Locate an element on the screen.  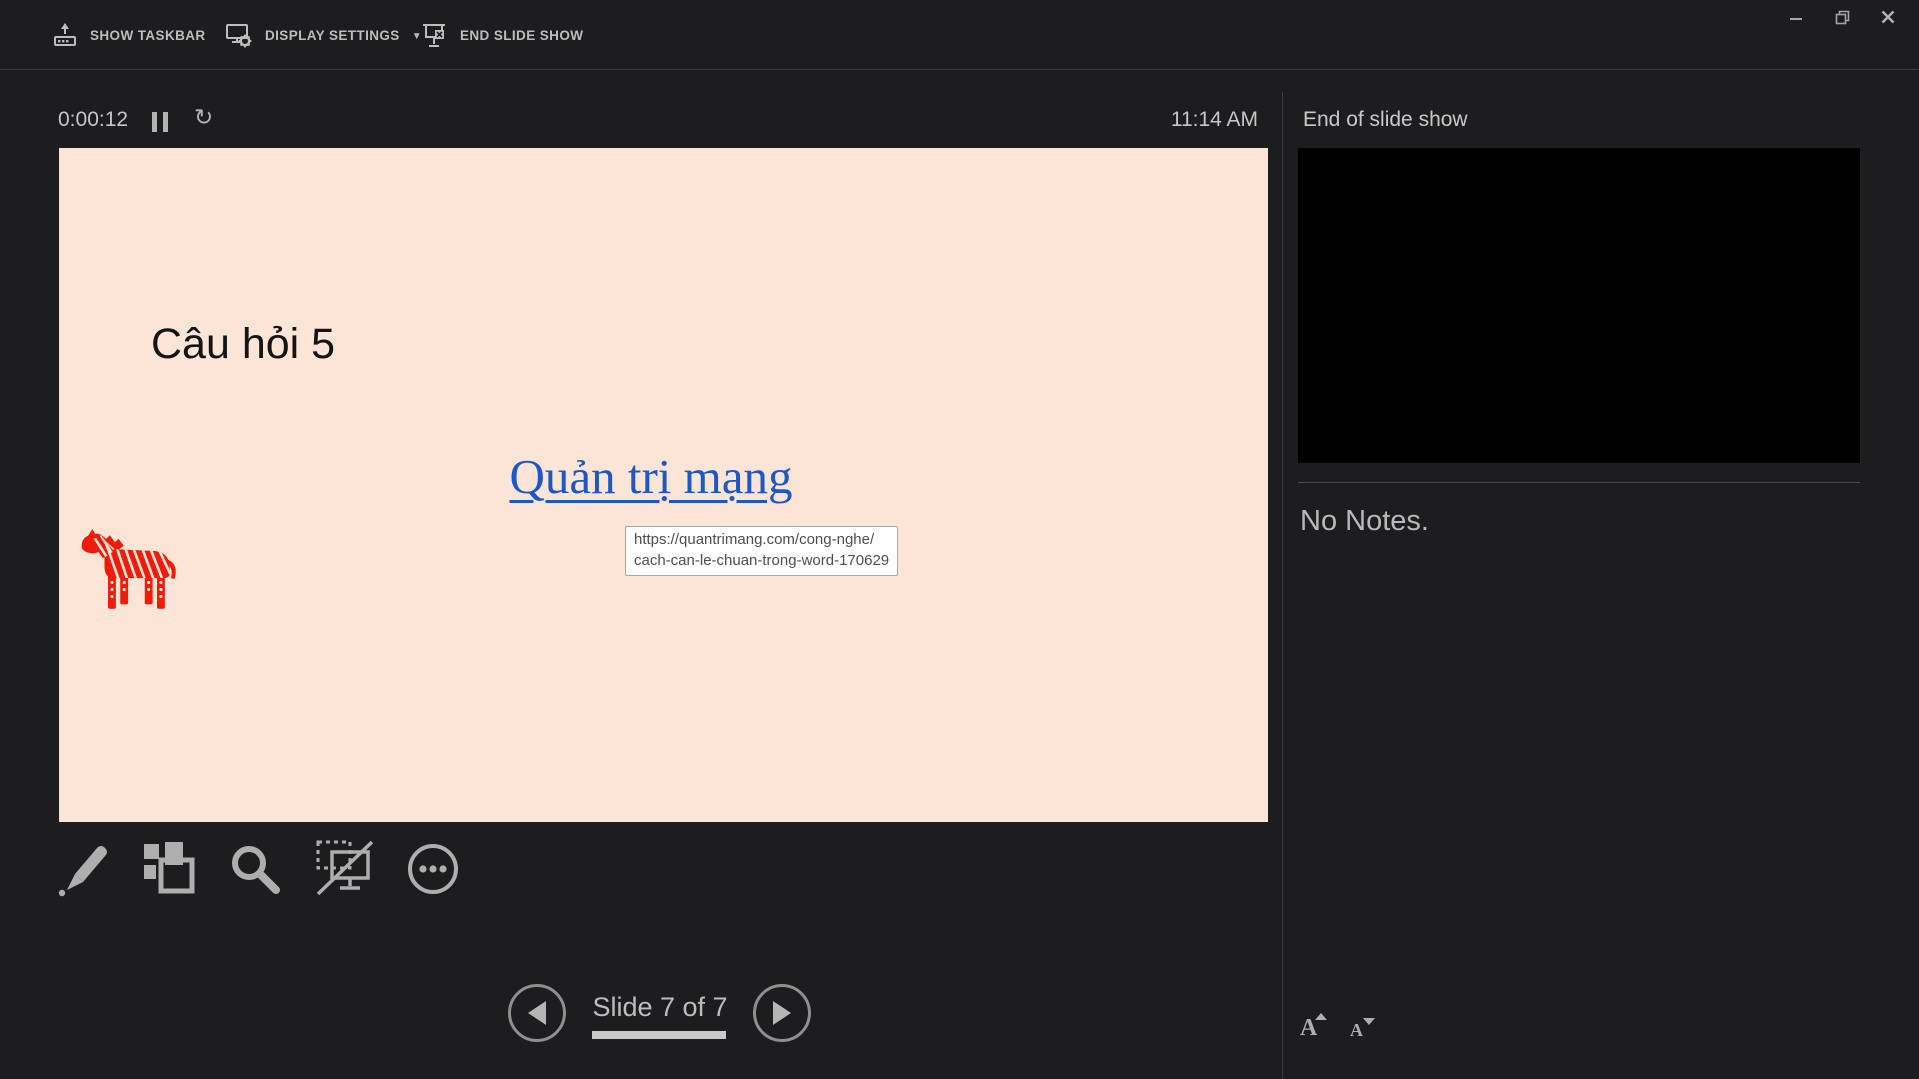
restore-button is located at coordinates (1842, 17).